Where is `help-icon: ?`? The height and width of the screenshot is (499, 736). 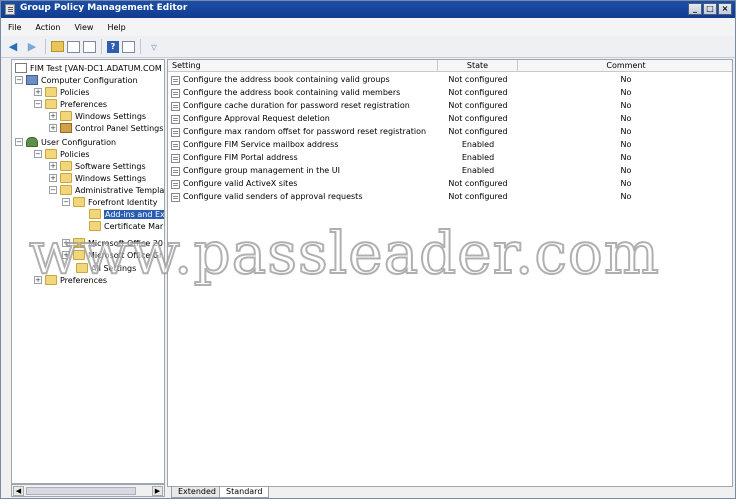 help-icon: ? is located at coordinates (113, 46).